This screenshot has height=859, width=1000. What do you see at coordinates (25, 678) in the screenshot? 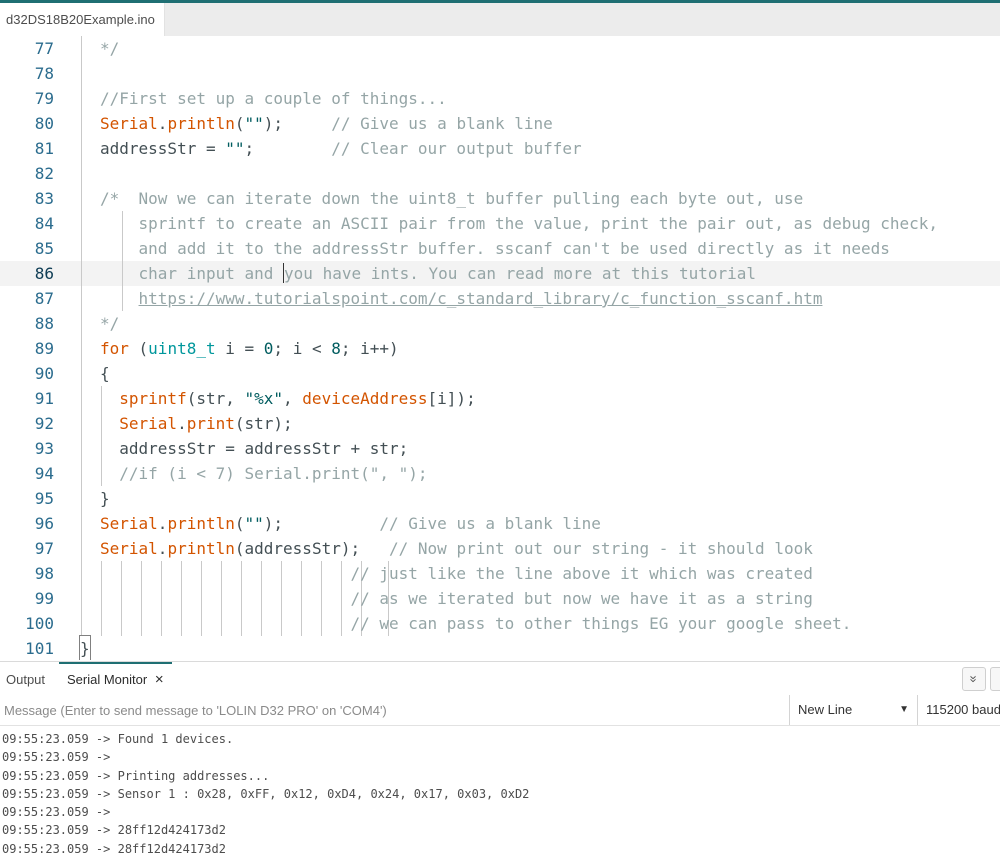
I see `tab-output: Output` at bounding box center [25, 678].